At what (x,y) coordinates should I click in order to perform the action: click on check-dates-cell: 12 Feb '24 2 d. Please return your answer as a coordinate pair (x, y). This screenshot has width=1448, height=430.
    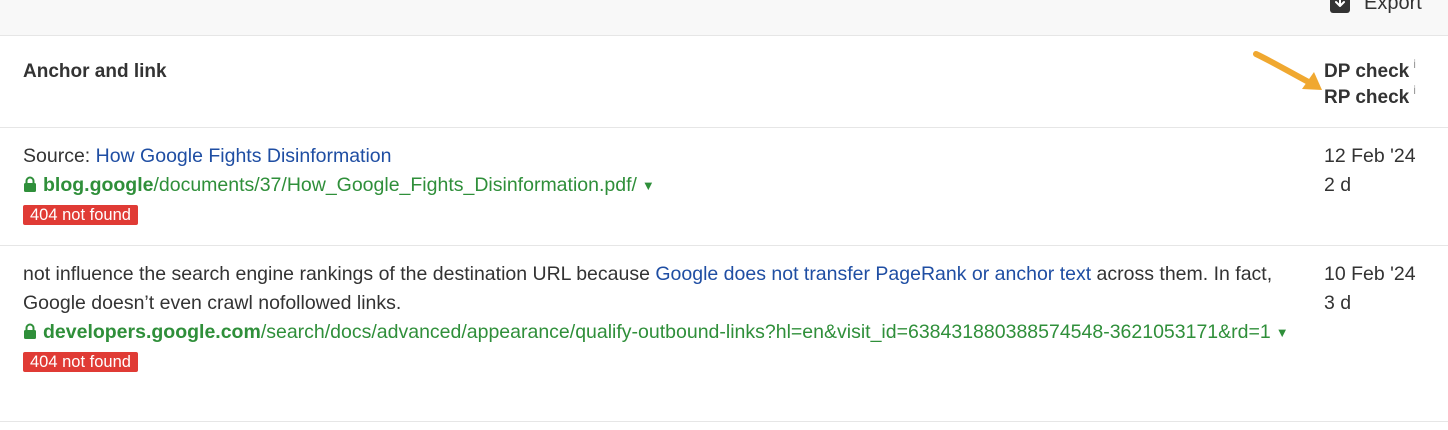
    Looking at the image, I should click on (1370, 171).